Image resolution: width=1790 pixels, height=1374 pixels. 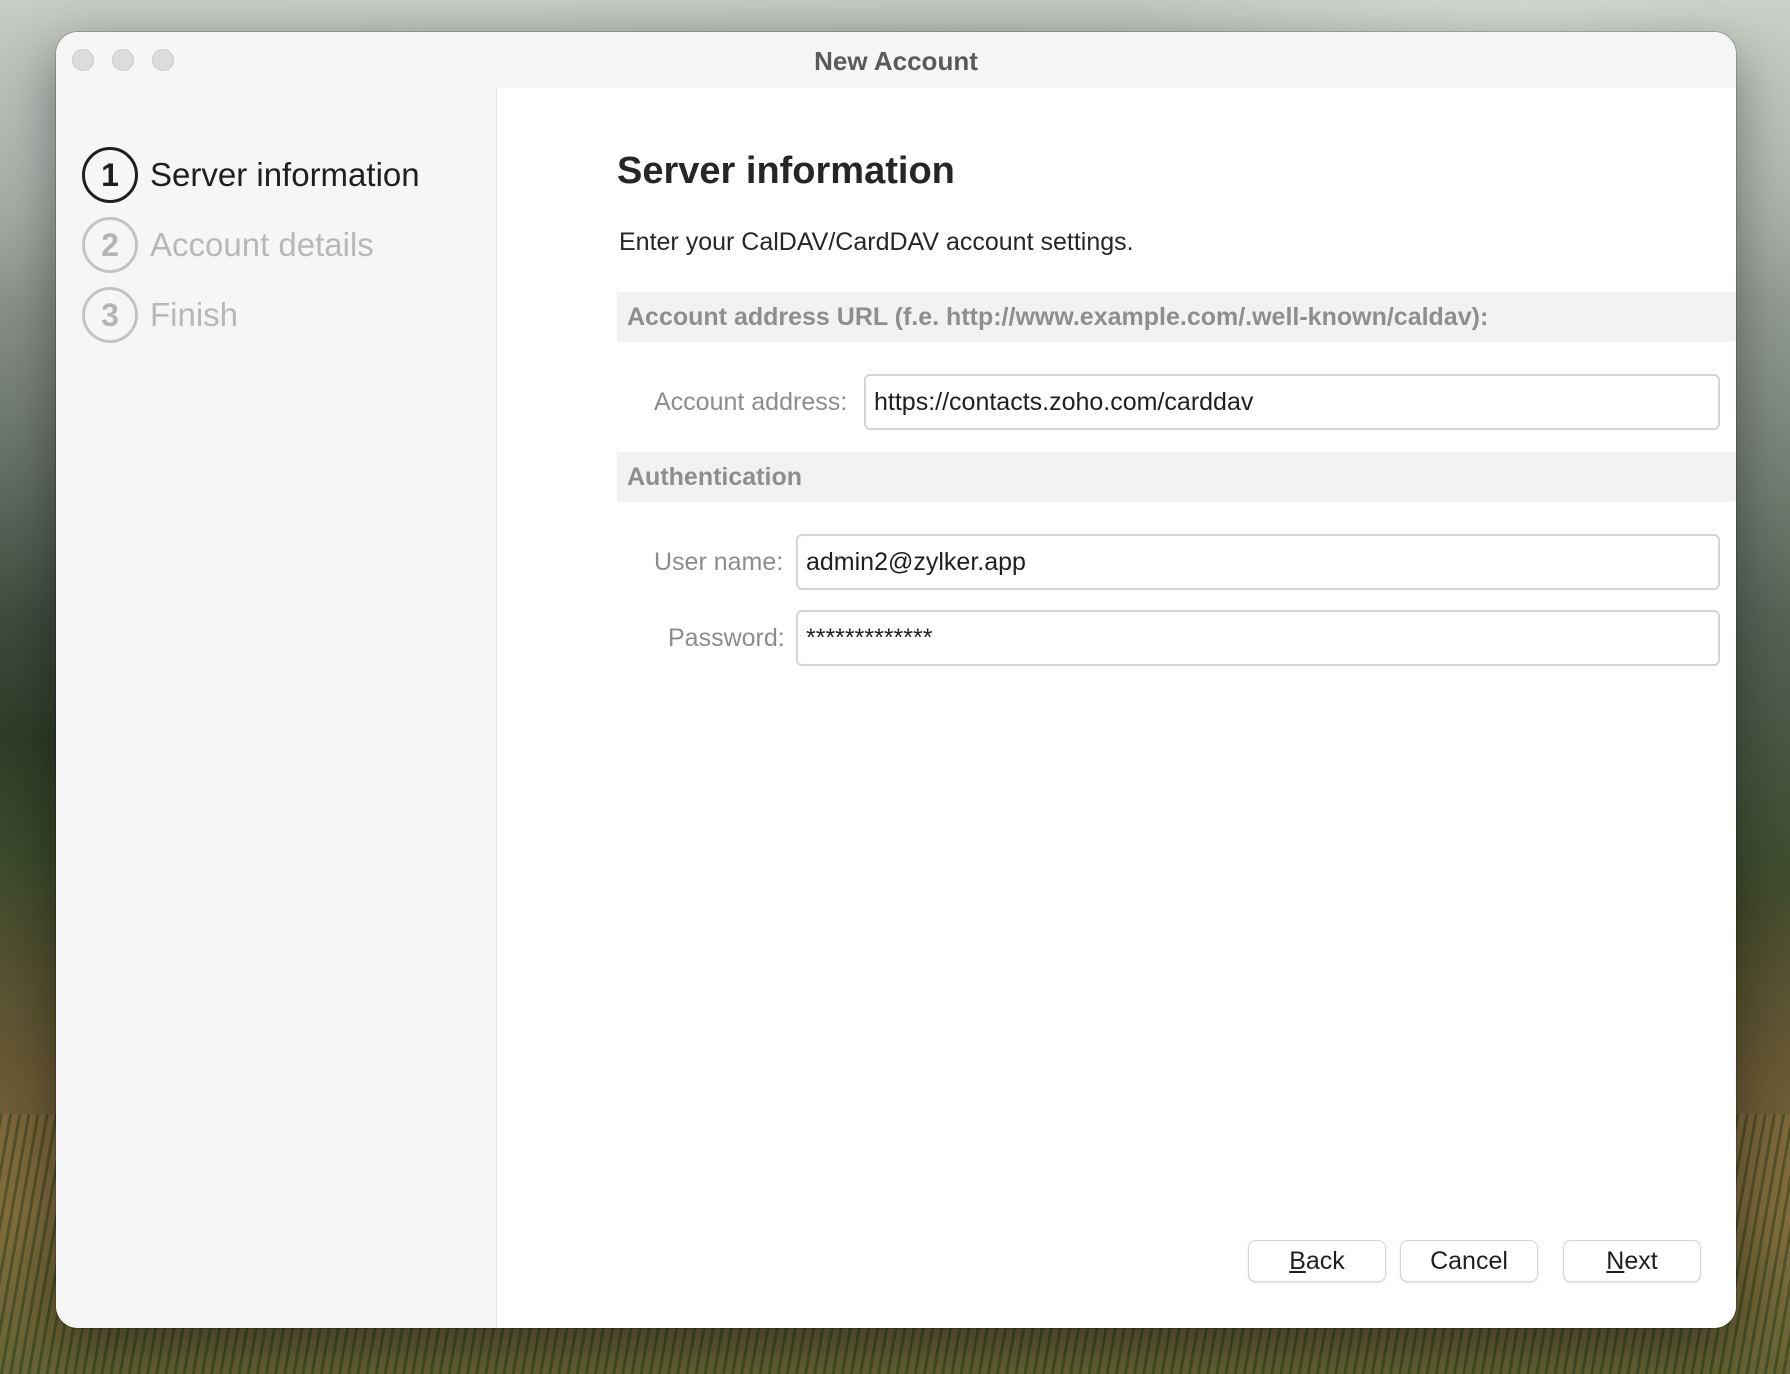 What do you see at coordinates (194, 314) in the screenshot?
I see `step-label-finish: Finish` at bounding box center [194, 314].